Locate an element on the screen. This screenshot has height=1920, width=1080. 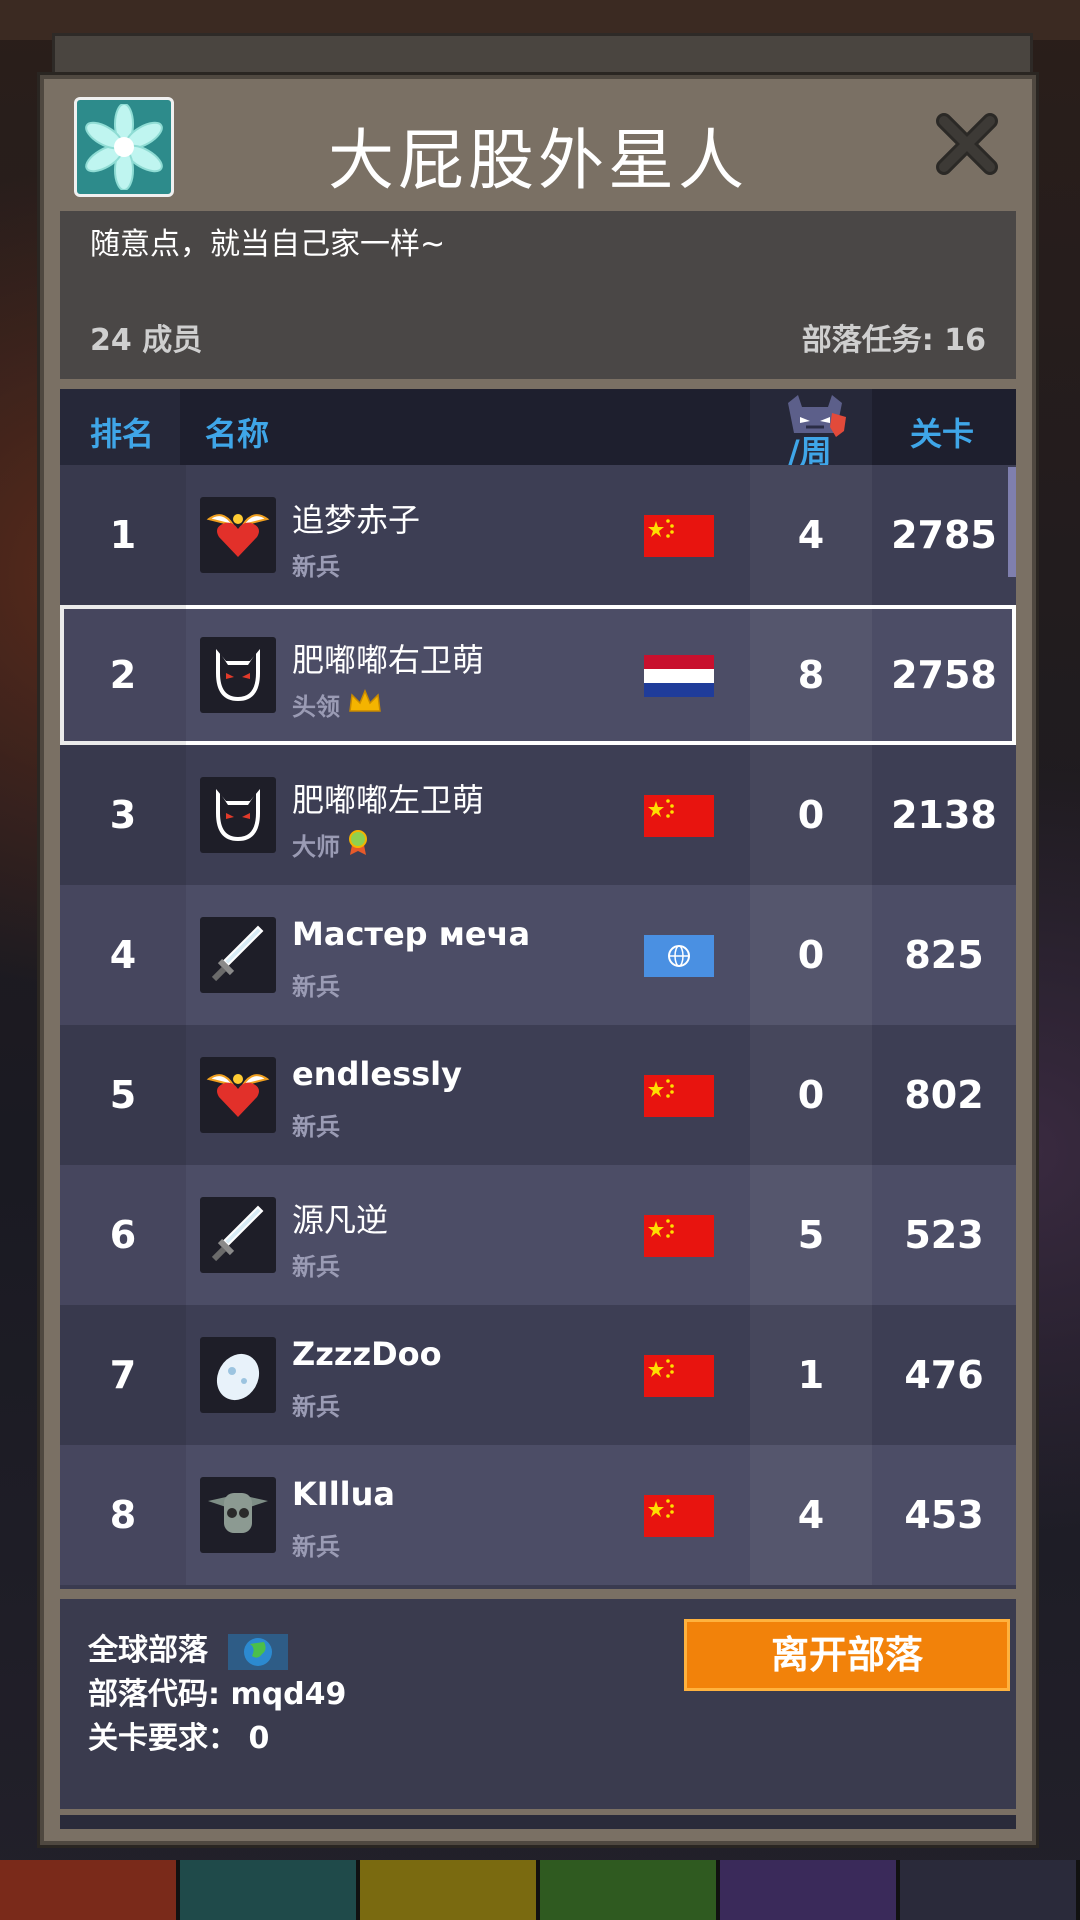
clan-code: 部落代码: mqd49 is located at coordinates (217, 1694).